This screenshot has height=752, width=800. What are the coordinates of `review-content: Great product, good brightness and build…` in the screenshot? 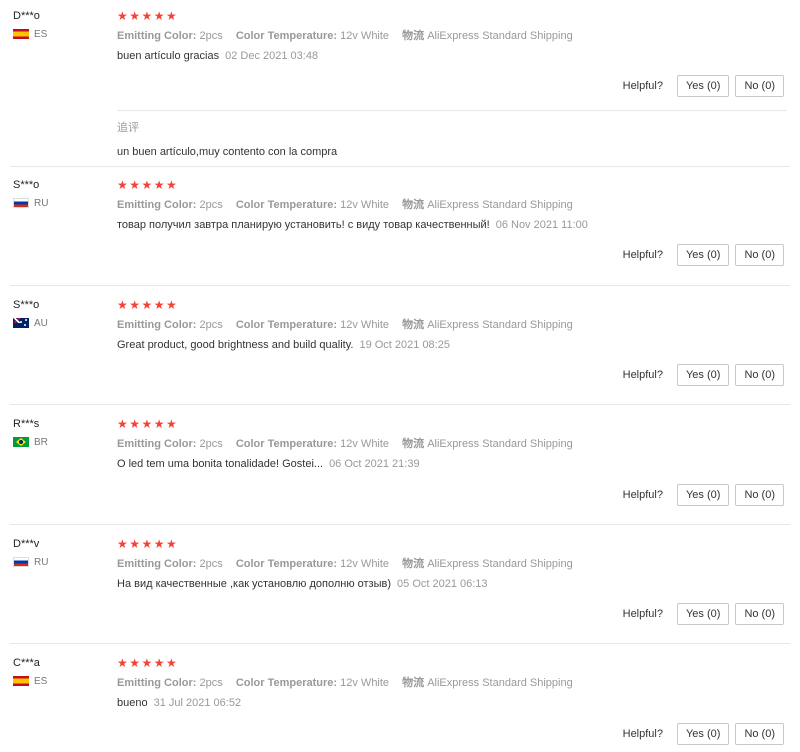 It's located at (452, 345).